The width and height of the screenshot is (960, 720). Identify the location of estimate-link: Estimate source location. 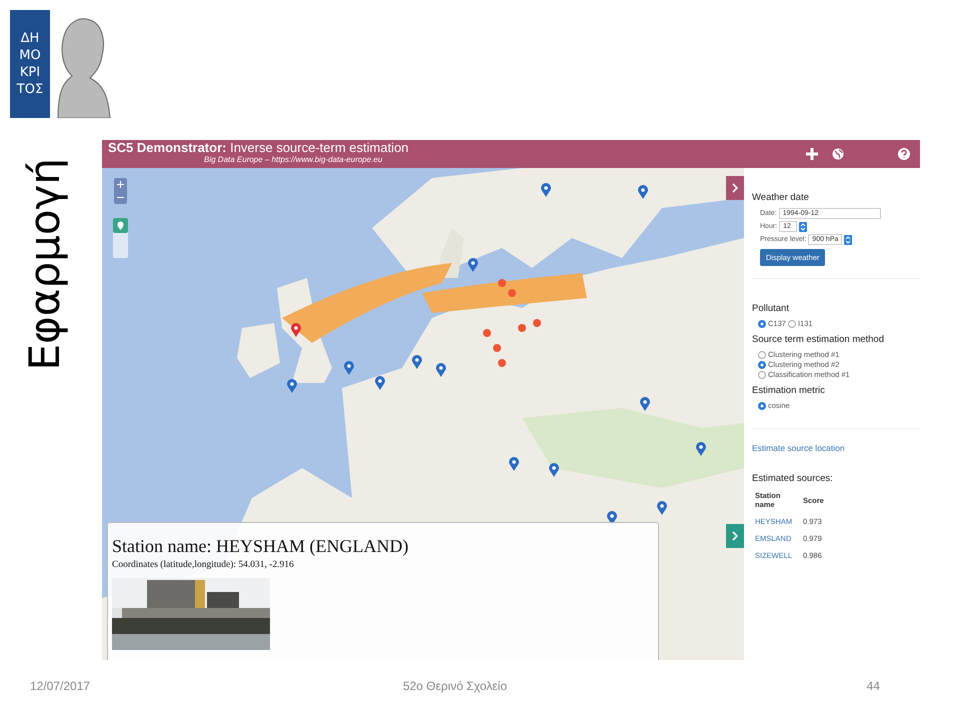
(798, 448).